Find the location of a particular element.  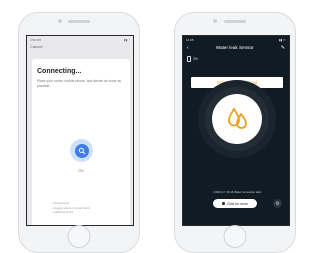

battery-icon is located at coordinates (189, 59).